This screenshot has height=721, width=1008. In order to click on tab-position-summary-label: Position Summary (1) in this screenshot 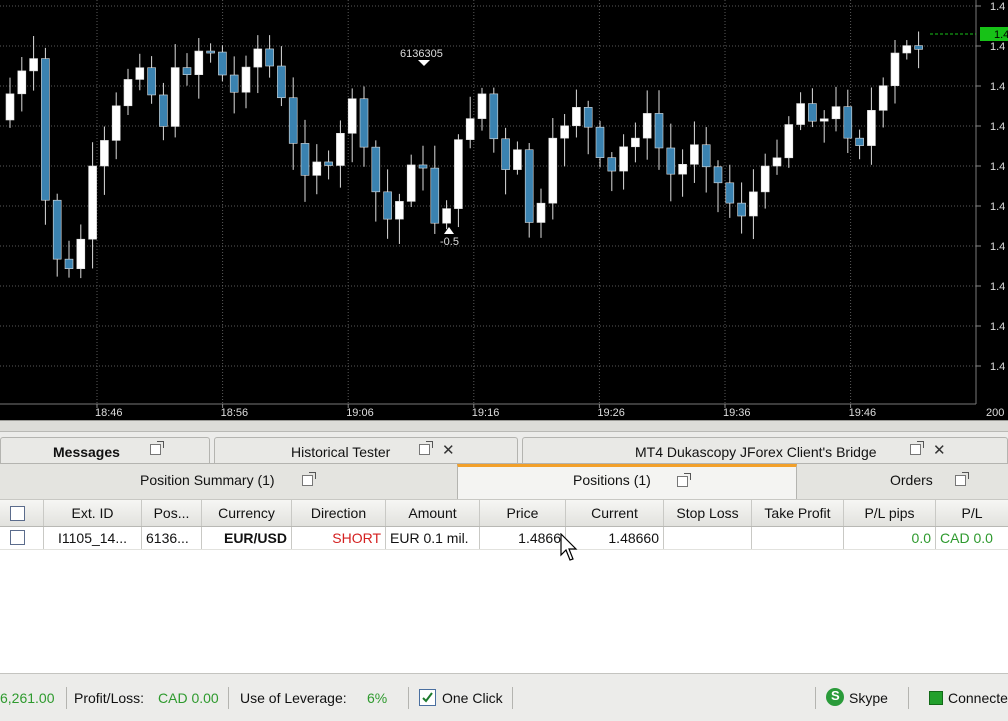, I will do `click(207, 480)`.